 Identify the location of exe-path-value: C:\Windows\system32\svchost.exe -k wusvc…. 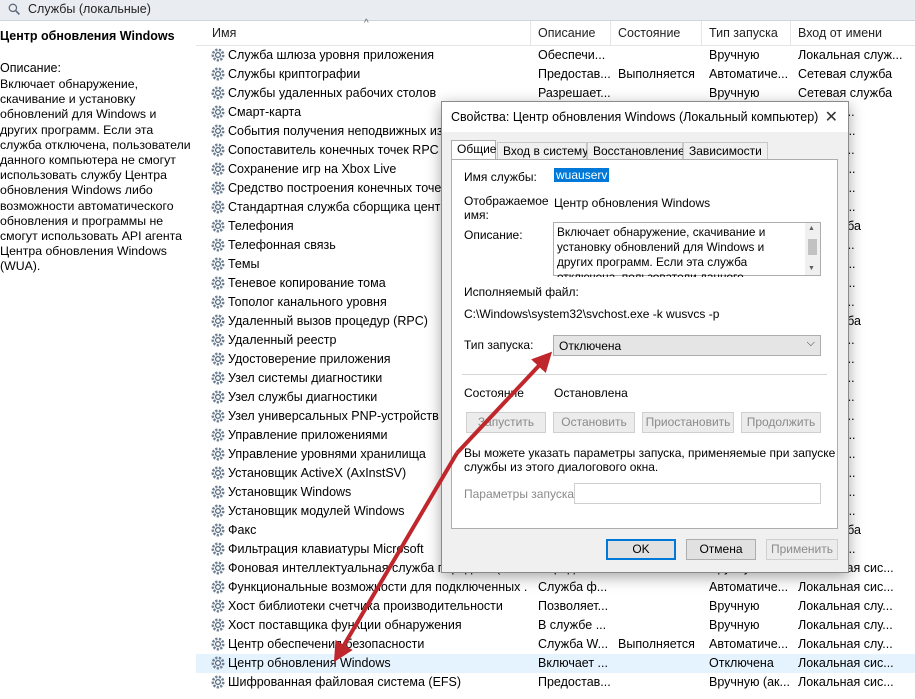
(592, 314).